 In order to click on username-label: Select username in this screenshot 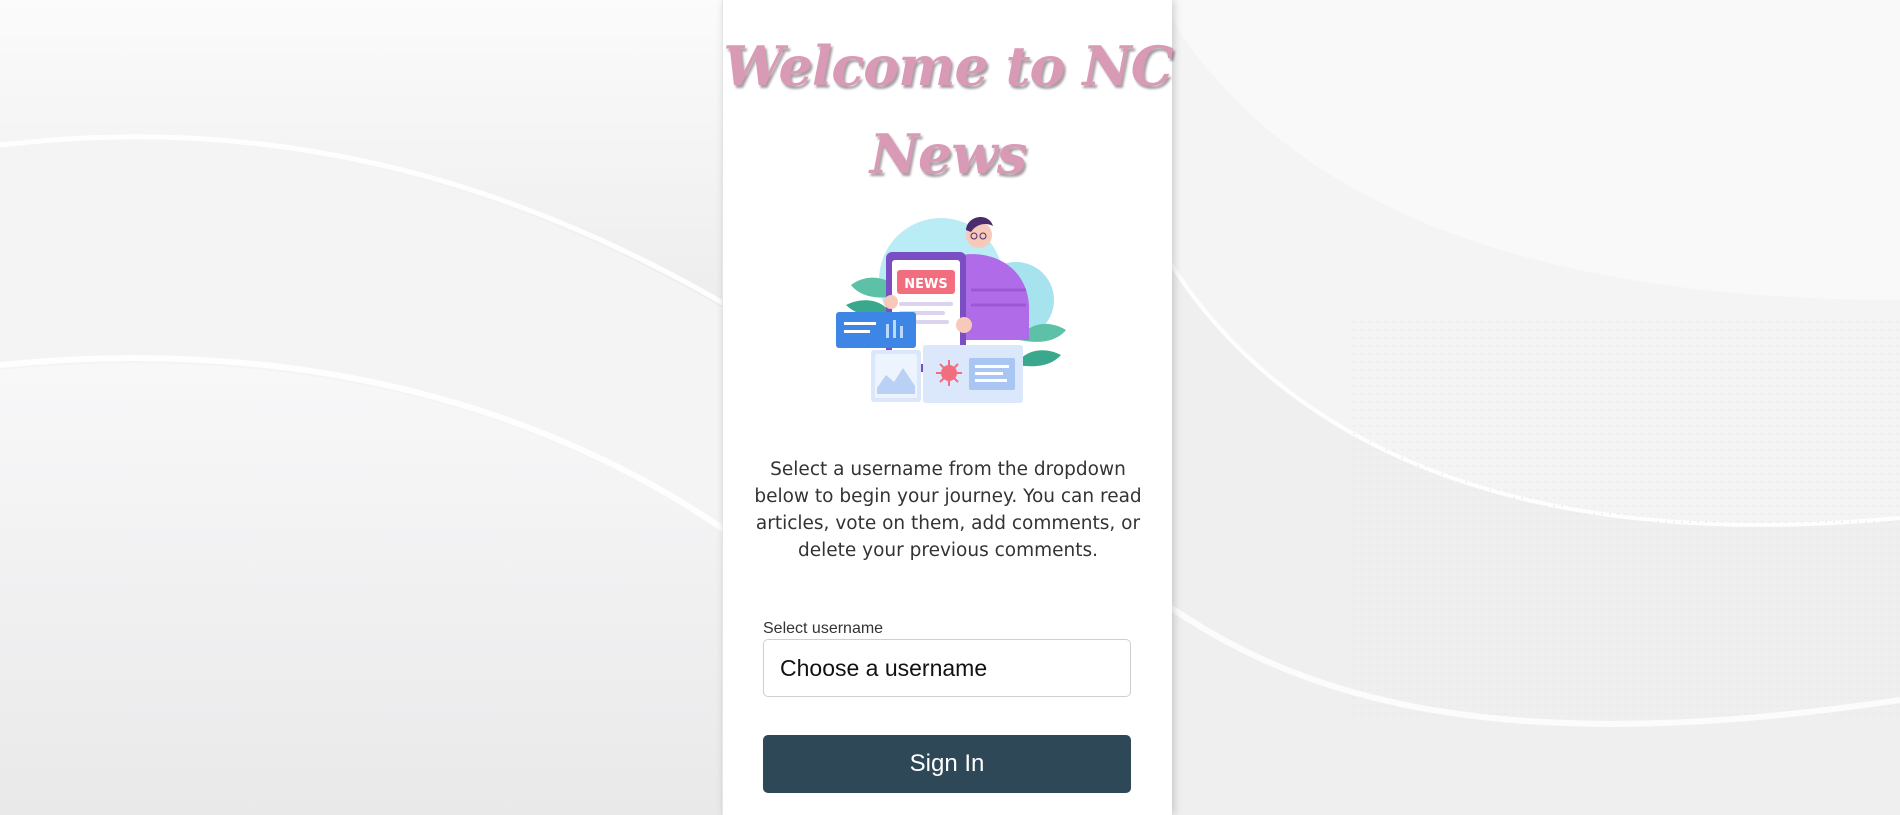, I will do `click(823, 628)`.